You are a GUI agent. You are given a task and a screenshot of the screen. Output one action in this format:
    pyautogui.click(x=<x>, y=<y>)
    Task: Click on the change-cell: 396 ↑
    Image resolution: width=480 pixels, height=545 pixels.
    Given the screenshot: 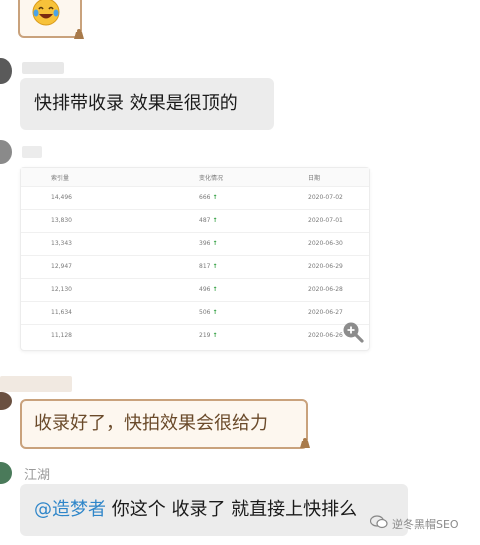 What is the action you would take?
    pyautogui.click(x=208, y=243)
    